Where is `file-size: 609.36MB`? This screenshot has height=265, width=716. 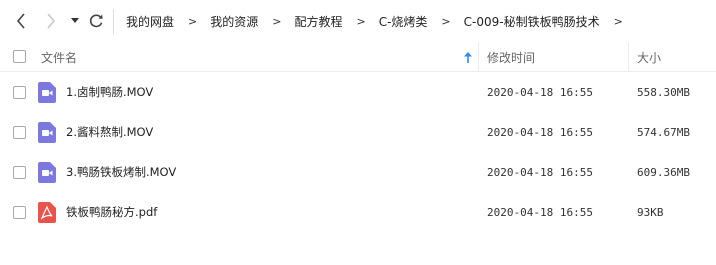
file-size: 609.36MB is located at coordinates (663, 172).